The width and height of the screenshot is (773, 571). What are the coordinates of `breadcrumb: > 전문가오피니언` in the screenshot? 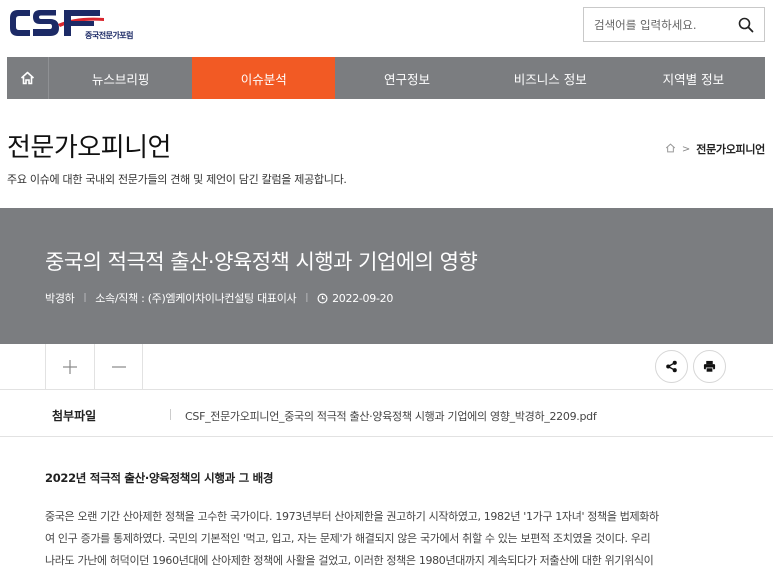 It's located at (715, 149).